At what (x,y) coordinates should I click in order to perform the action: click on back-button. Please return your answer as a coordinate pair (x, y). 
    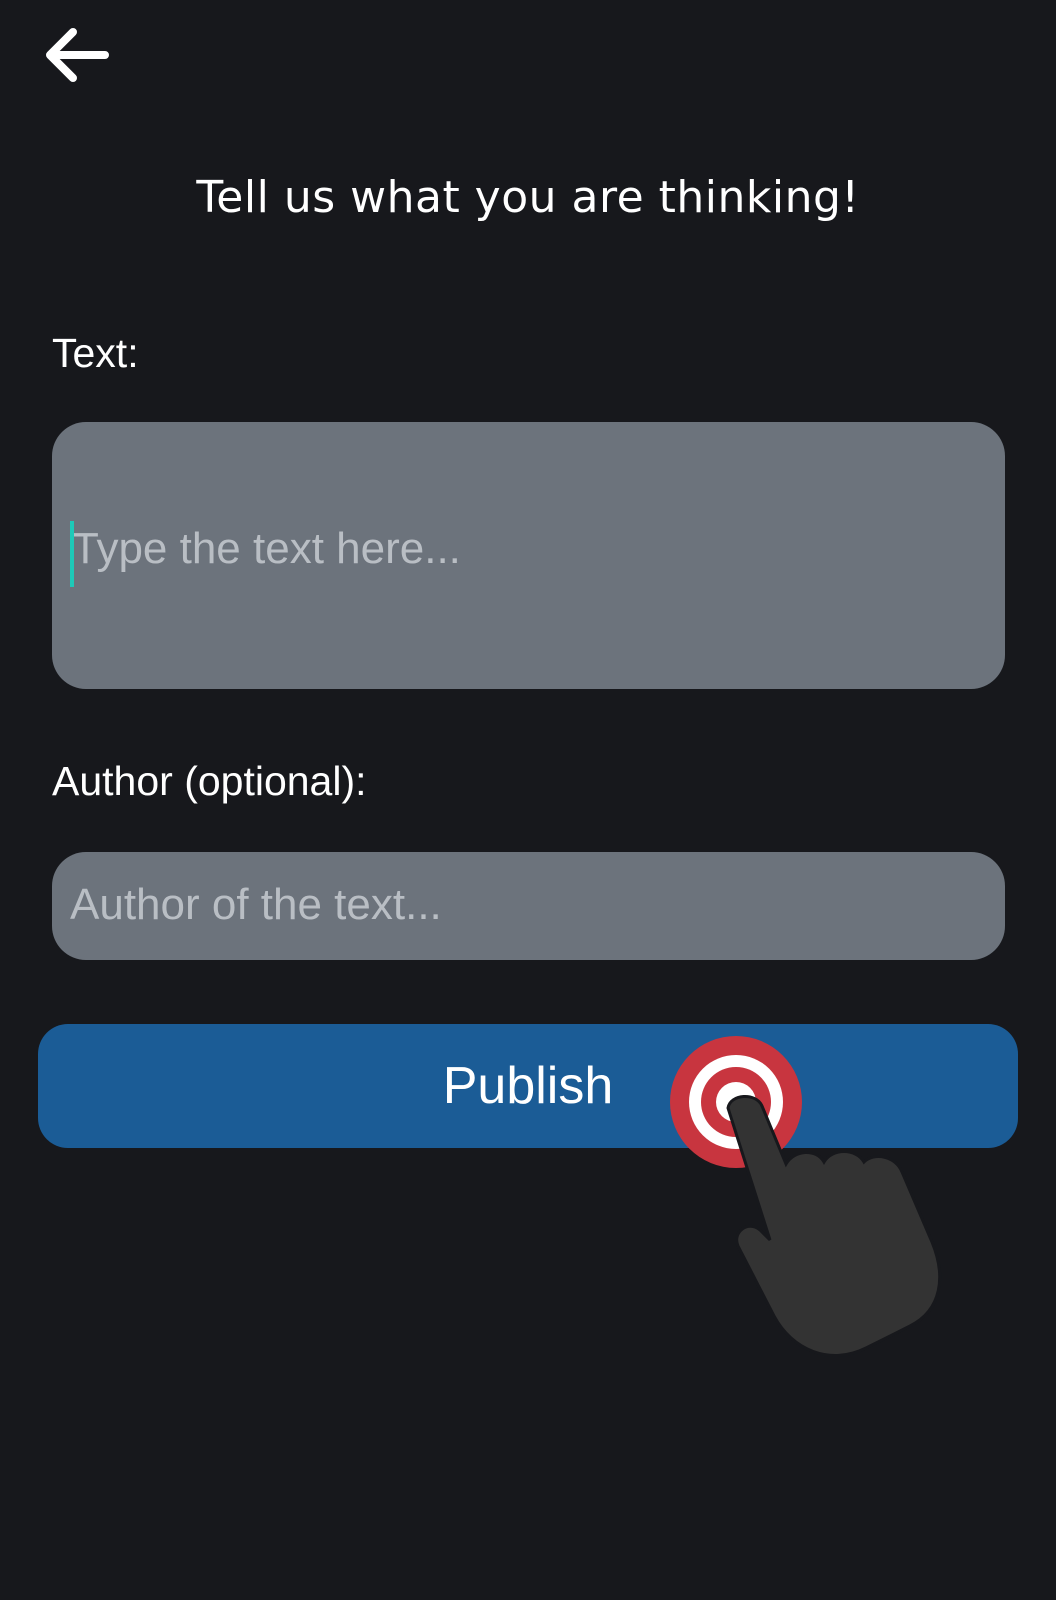
    Looking at the image, I should click on (76, 55).